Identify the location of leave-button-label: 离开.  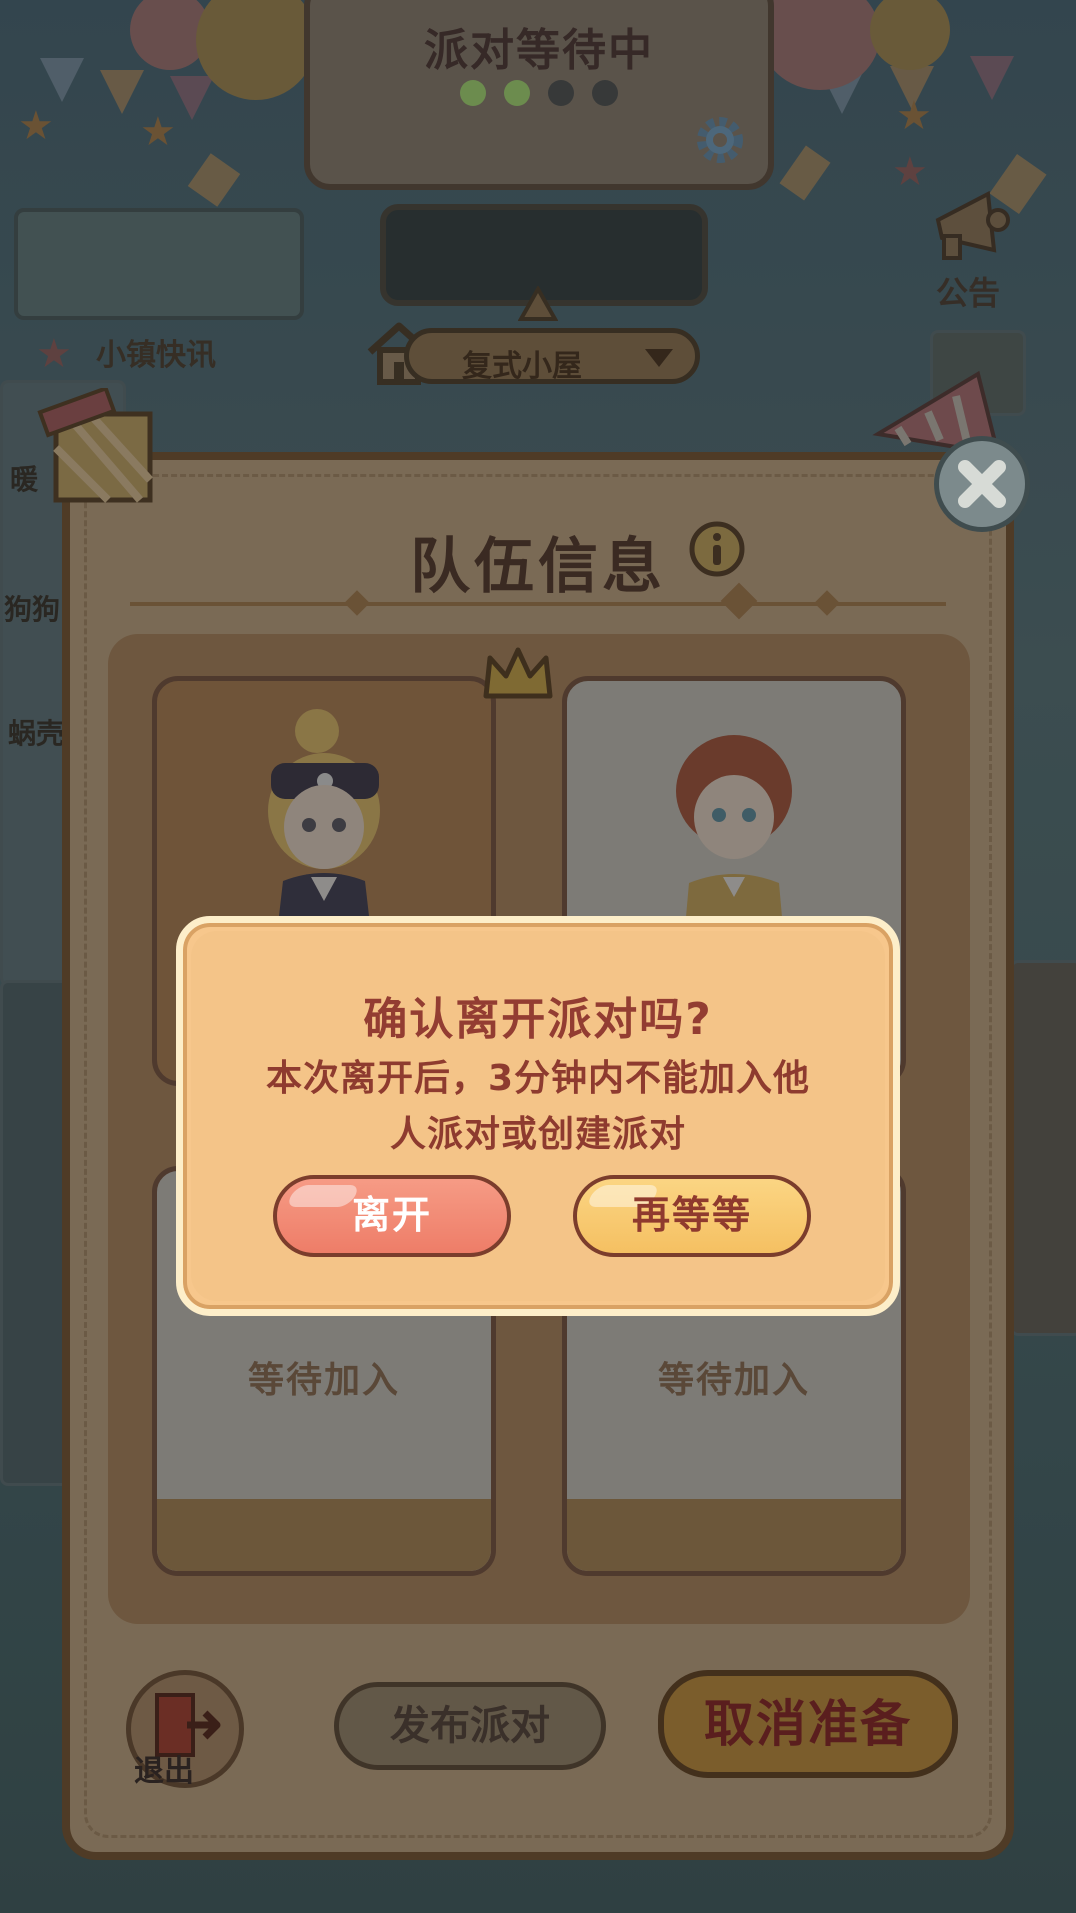
(391, 1215).